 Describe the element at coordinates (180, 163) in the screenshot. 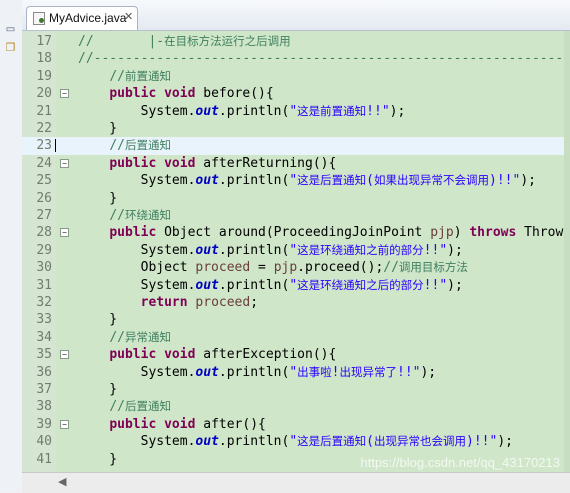

I see `code-token: void` at that location.